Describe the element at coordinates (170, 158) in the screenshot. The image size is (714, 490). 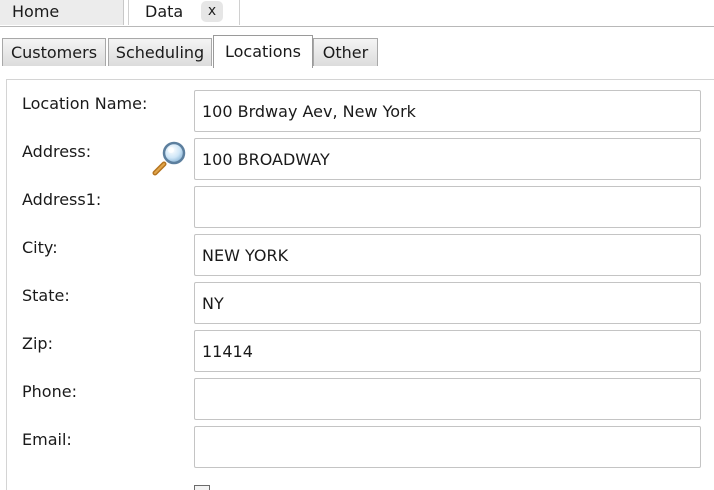
I see `magnifier-icon` at that location.